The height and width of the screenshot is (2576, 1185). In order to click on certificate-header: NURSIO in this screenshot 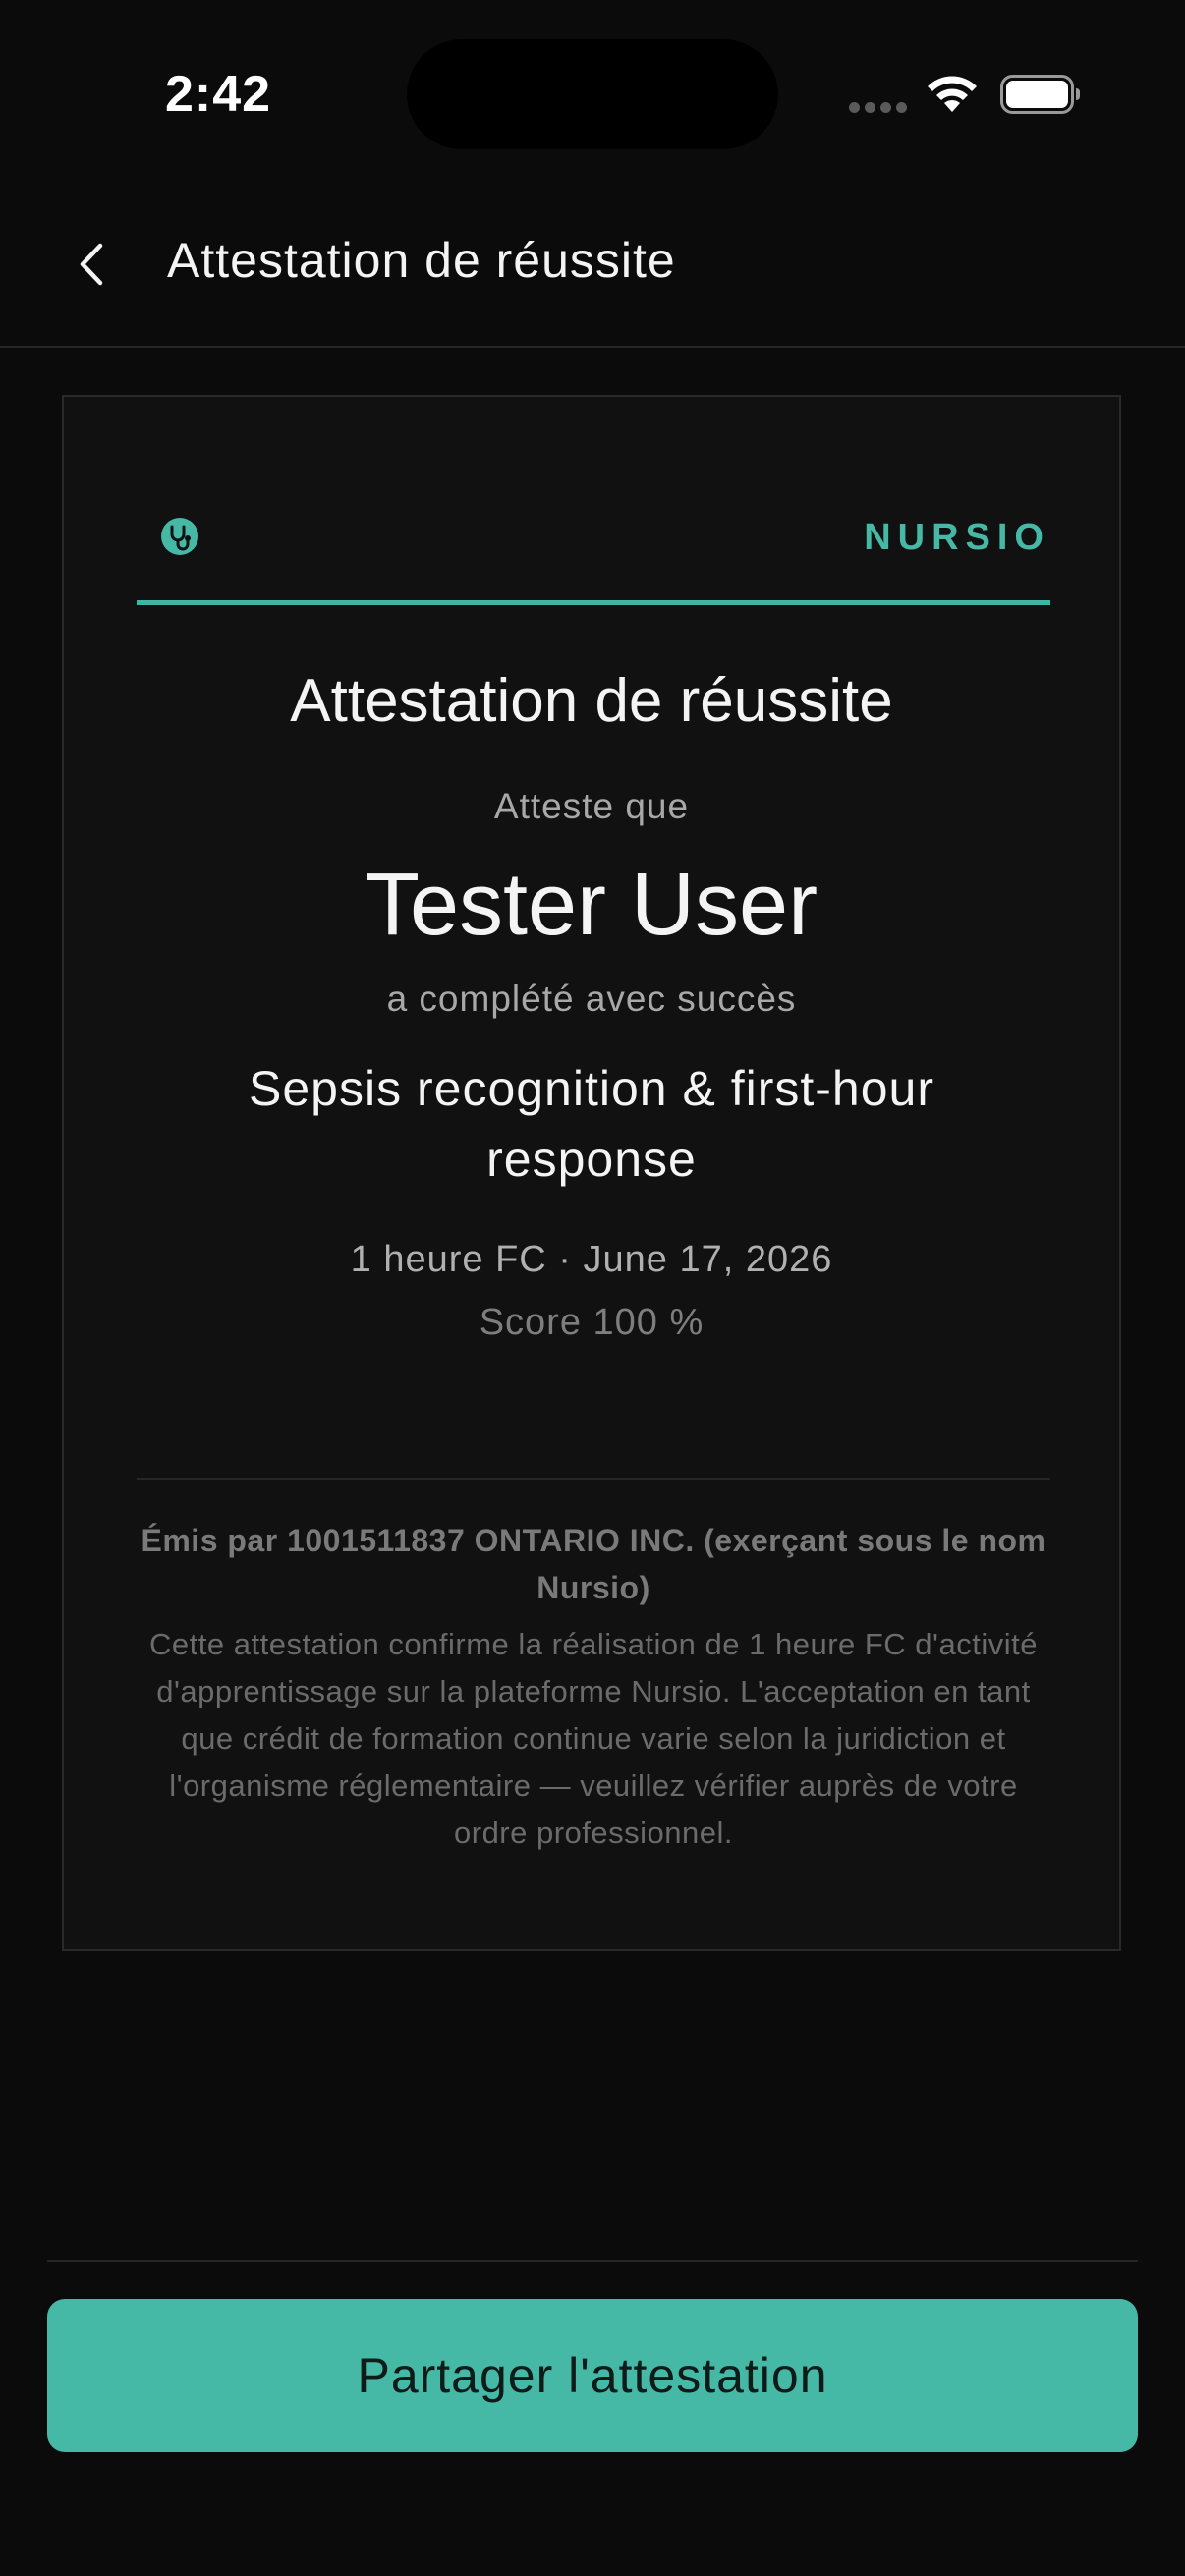, I will do `click(594, 550)`.